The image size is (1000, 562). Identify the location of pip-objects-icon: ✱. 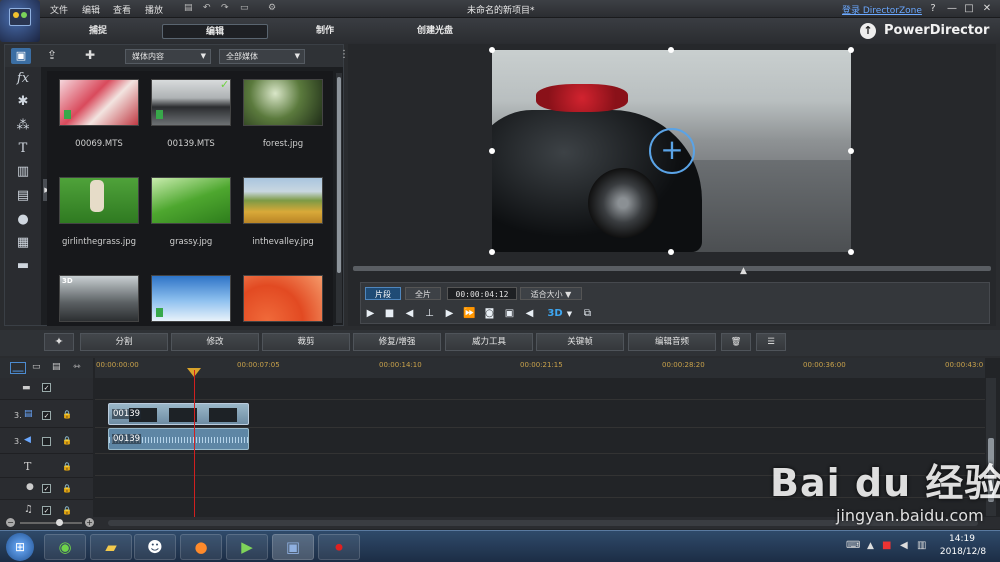
(23, 103).